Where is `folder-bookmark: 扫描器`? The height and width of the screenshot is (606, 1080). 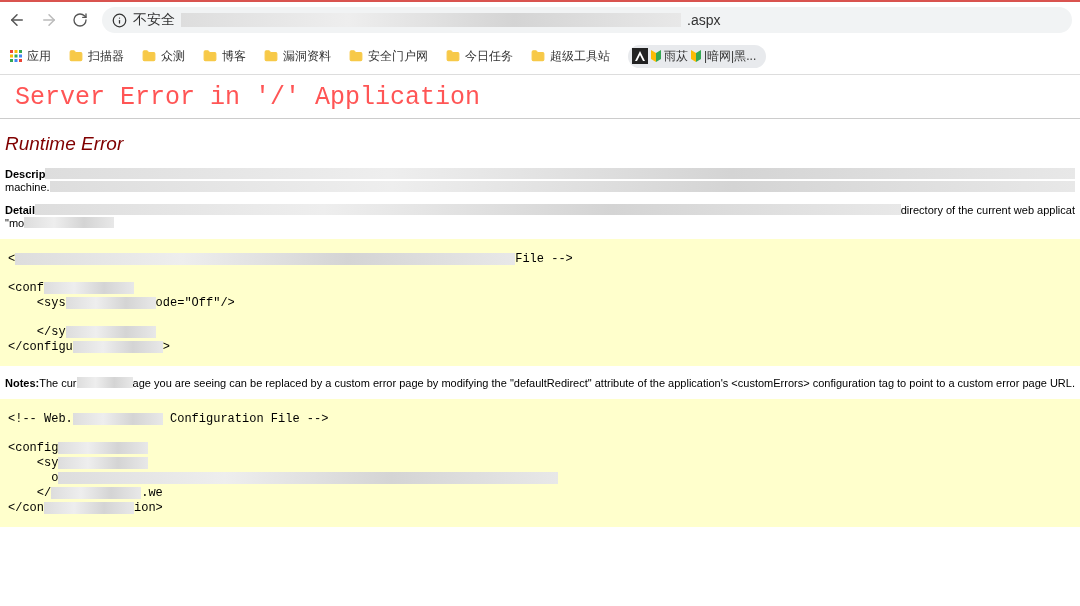
folder-bookmark: 扫描器 is located at coordinates (96, 56).